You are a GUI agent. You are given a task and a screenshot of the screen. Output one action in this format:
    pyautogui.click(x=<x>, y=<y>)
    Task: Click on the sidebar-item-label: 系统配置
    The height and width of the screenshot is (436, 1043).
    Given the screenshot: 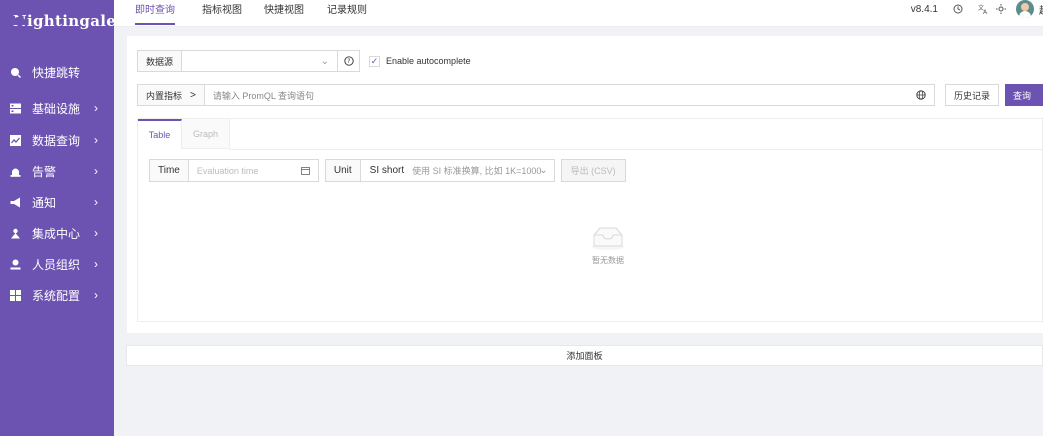 What is the action you would take?
    pyautogui.click(x=56, y=295)
    